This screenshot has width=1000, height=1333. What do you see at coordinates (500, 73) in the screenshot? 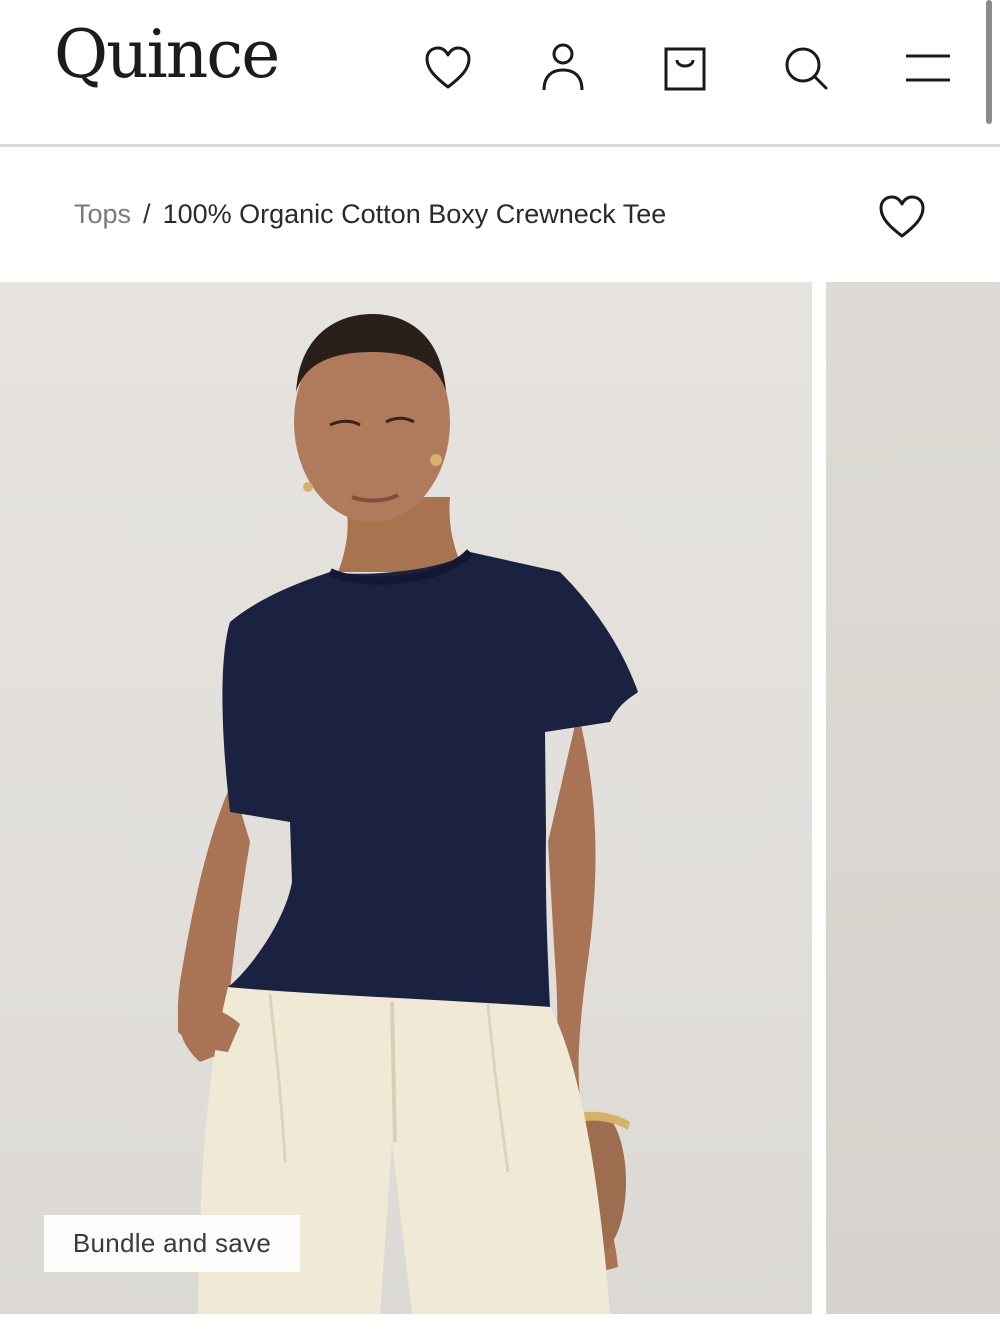
I see `site-header: Quince` at bounding box center [500, 73].